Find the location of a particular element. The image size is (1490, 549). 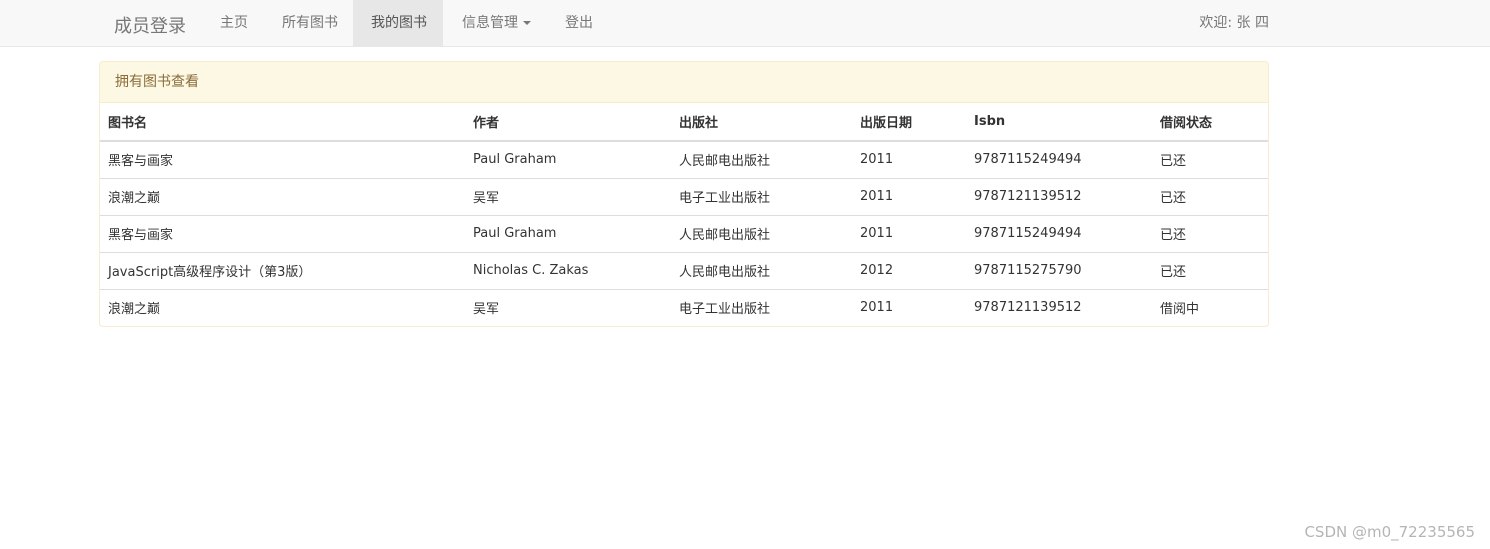

cell-author: Nicholas C. Zakas is located at coordinates (568, 270).